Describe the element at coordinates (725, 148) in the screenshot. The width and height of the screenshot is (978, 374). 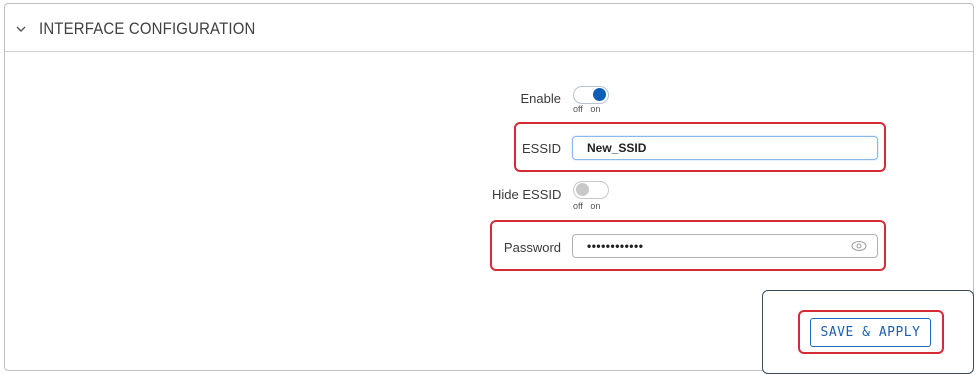
I see `essid-input: New_SSID` at that location.